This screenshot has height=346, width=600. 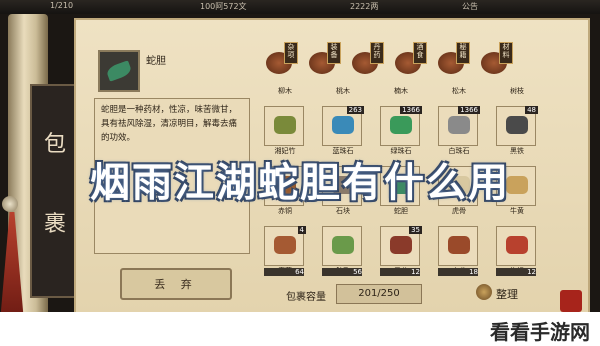 What do you see at coordinates (452, 59) in the screenshot?
I see `category-tab-4: 秘籍` at bounding box center [452, 59].